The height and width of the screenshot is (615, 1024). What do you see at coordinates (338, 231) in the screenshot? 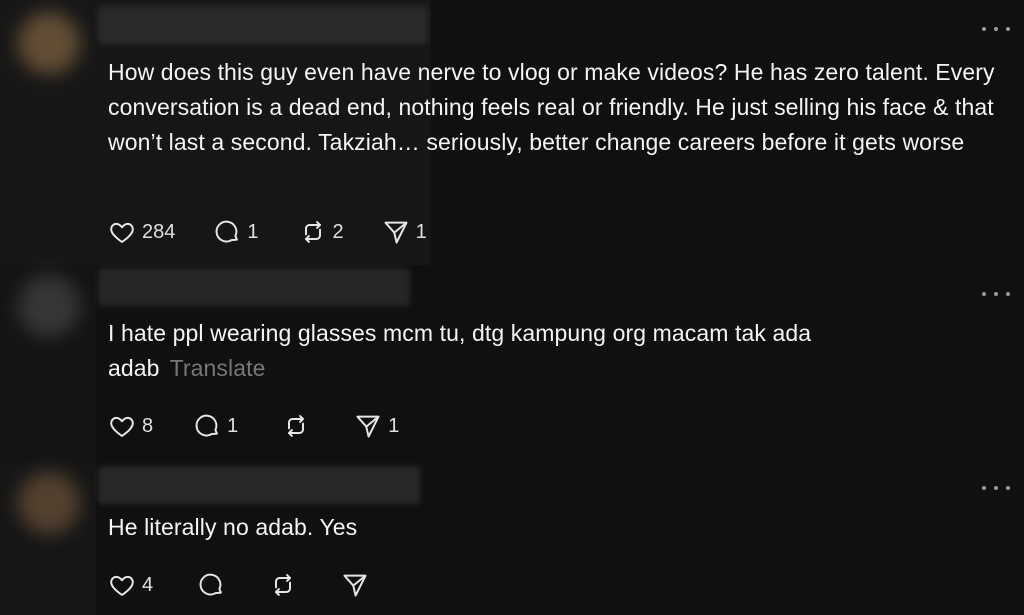
I see `repost-count: 2` at bounding box center [338, 231].